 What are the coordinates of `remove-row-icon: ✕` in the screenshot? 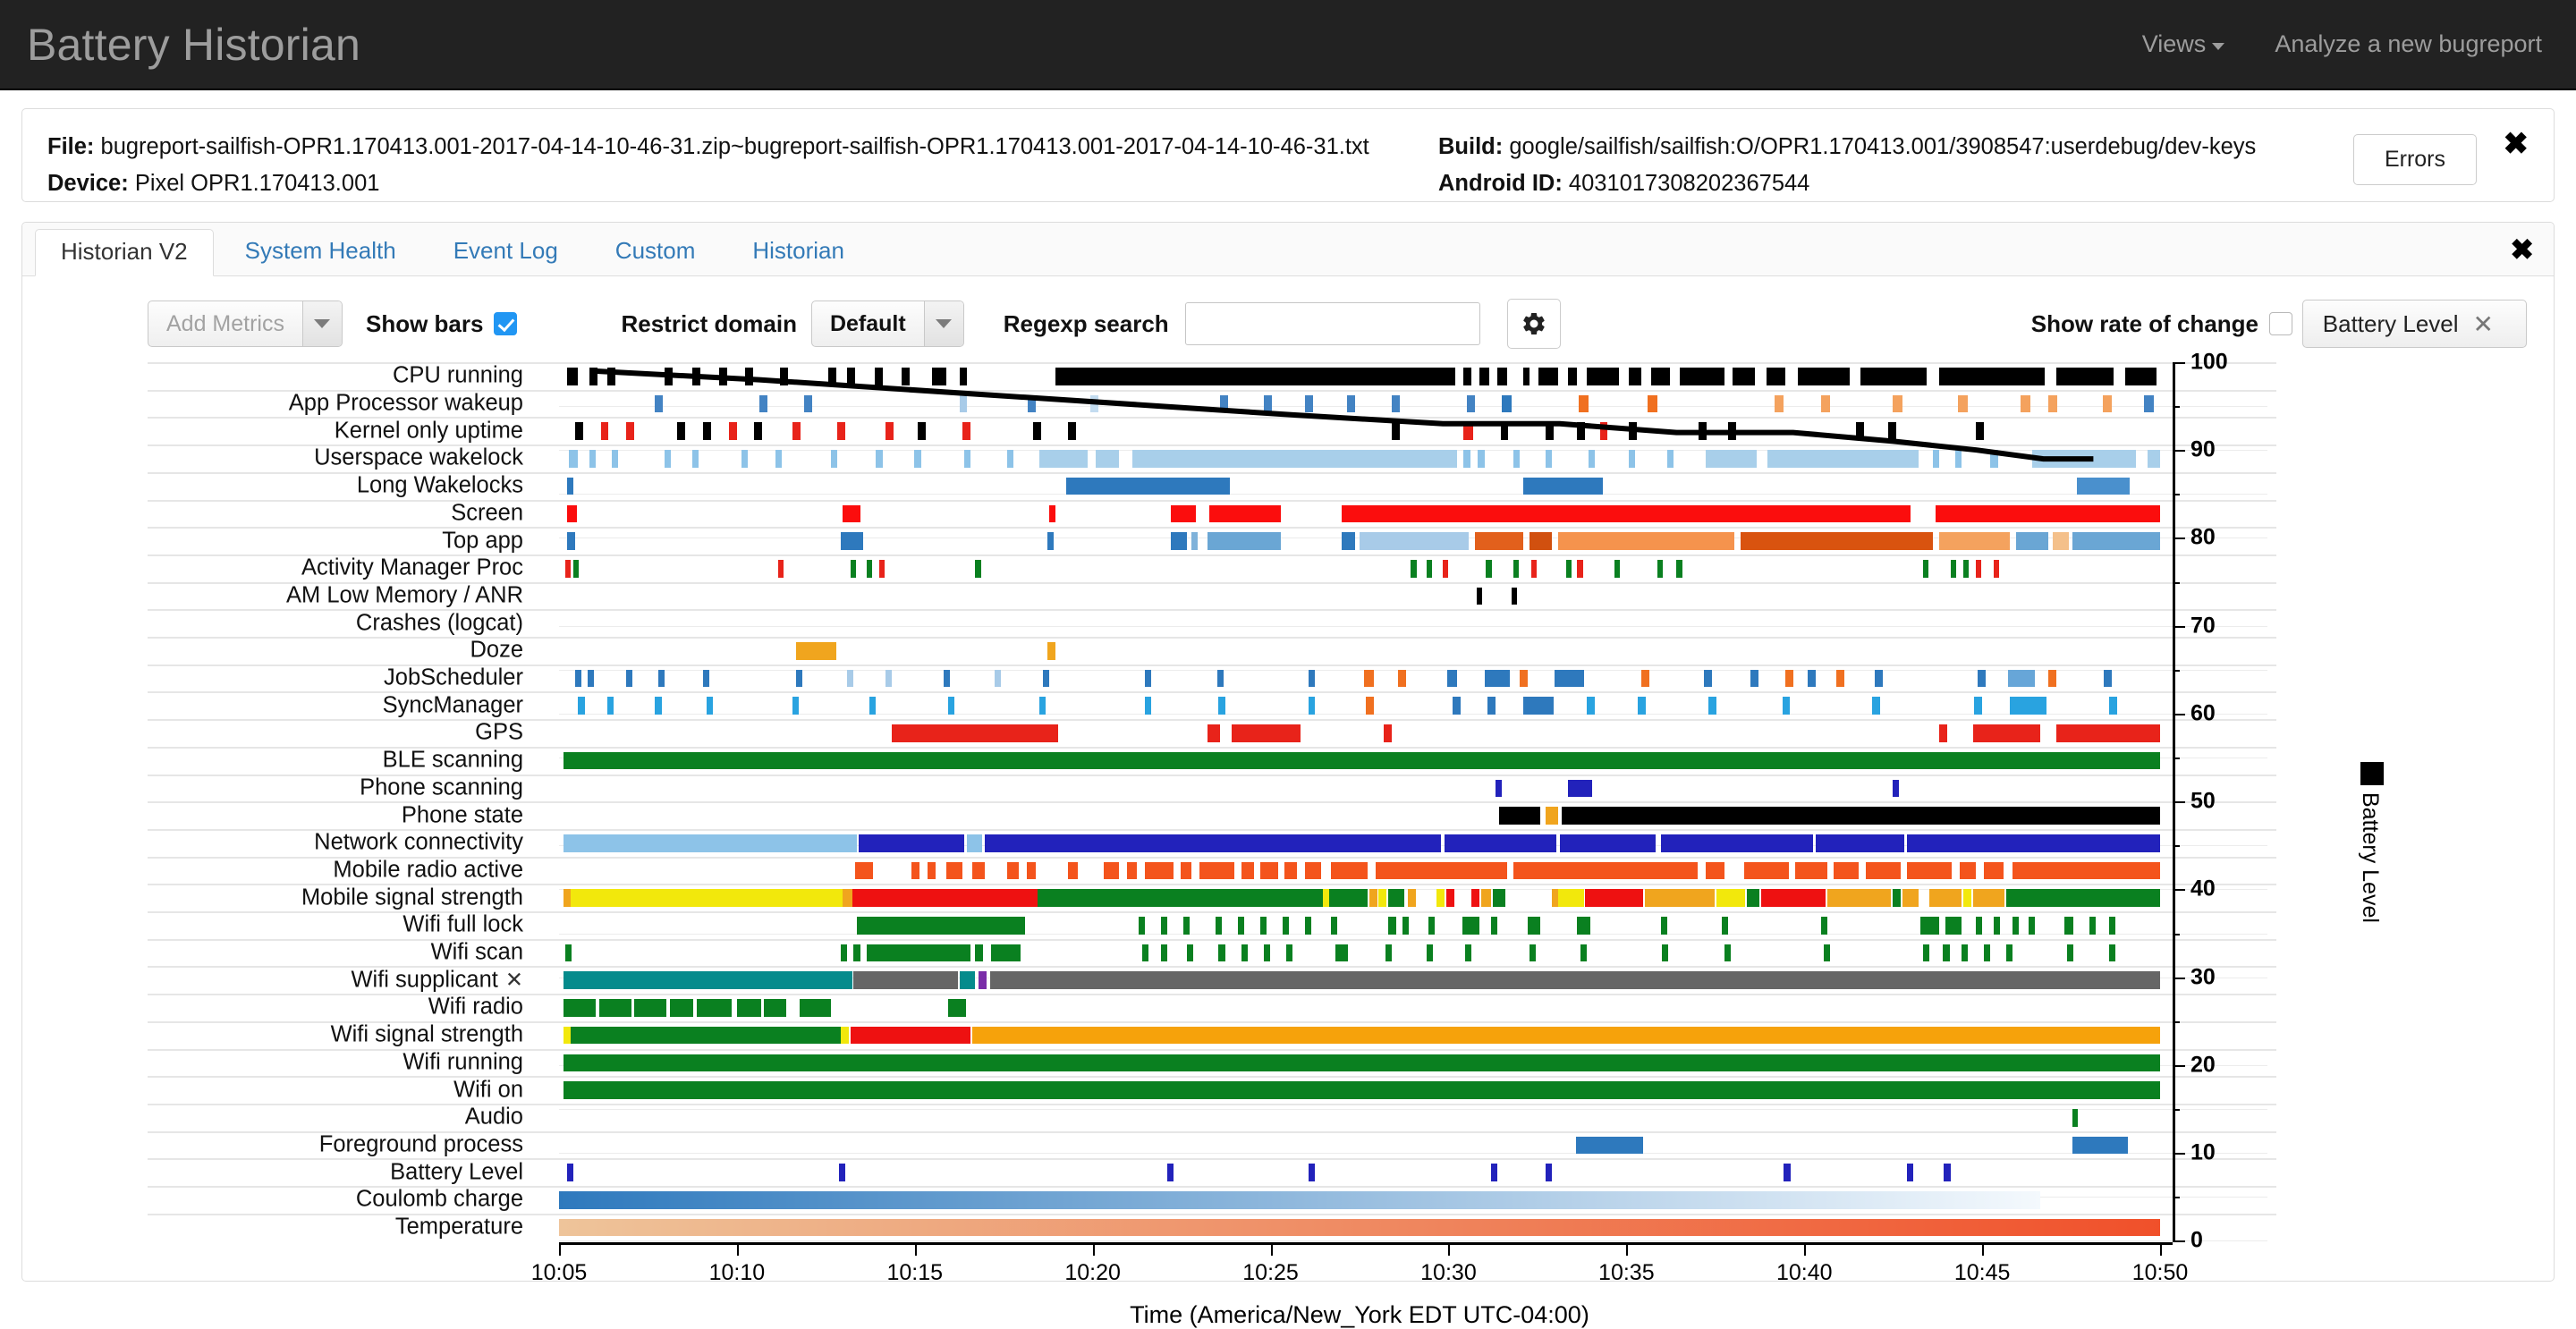 It's located at (514, 980).